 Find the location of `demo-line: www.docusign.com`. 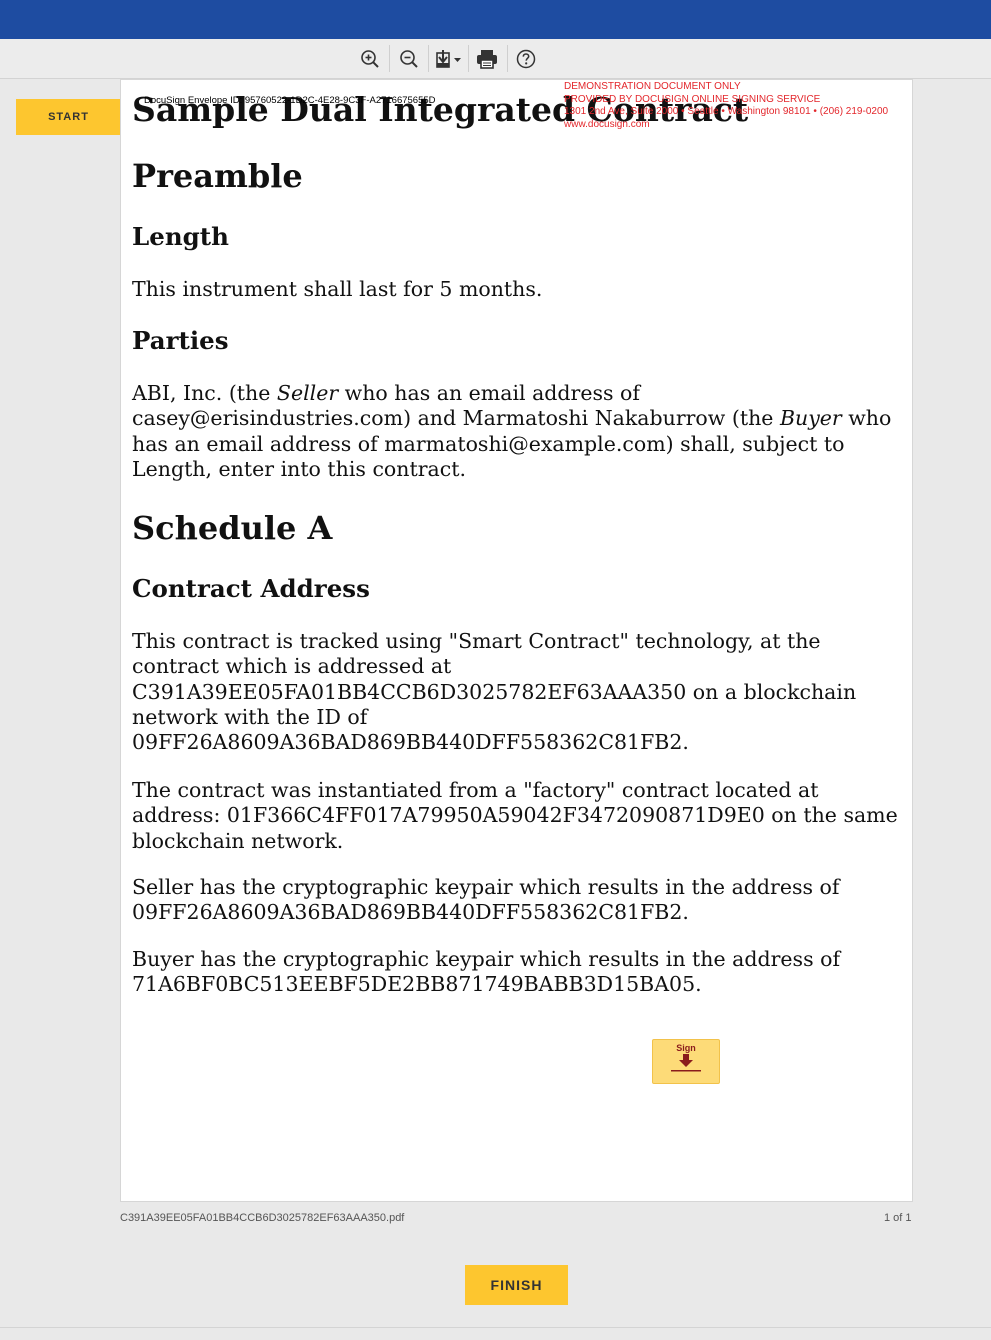

demo-line: www.docusign.com is located at coordinates (607, 124).